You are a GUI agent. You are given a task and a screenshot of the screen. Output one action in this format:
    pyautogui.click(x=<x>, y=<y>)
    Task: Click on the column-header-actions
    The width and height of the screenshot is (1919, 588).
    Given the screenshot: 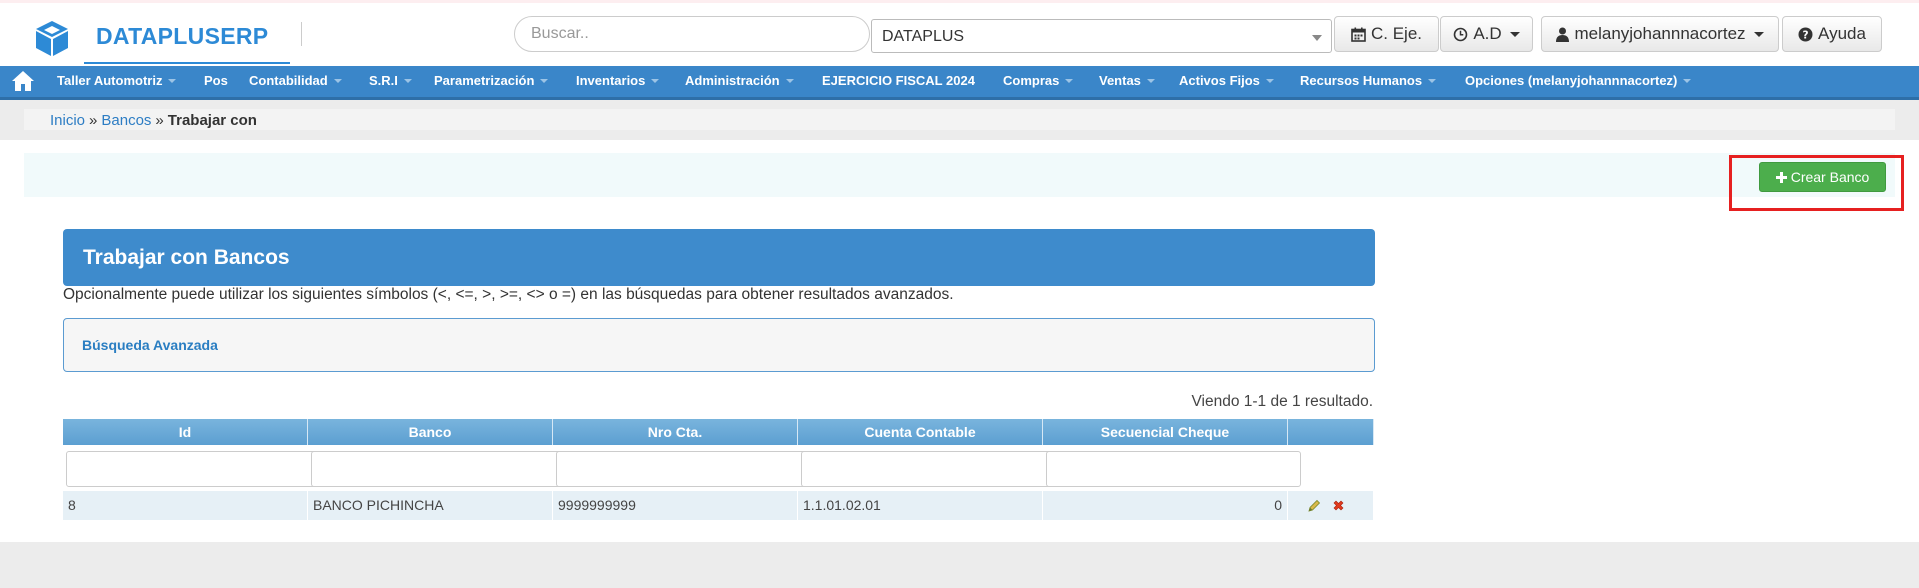 What is the action you would take?
    pyautogui.click(x=1331, y=432)
    